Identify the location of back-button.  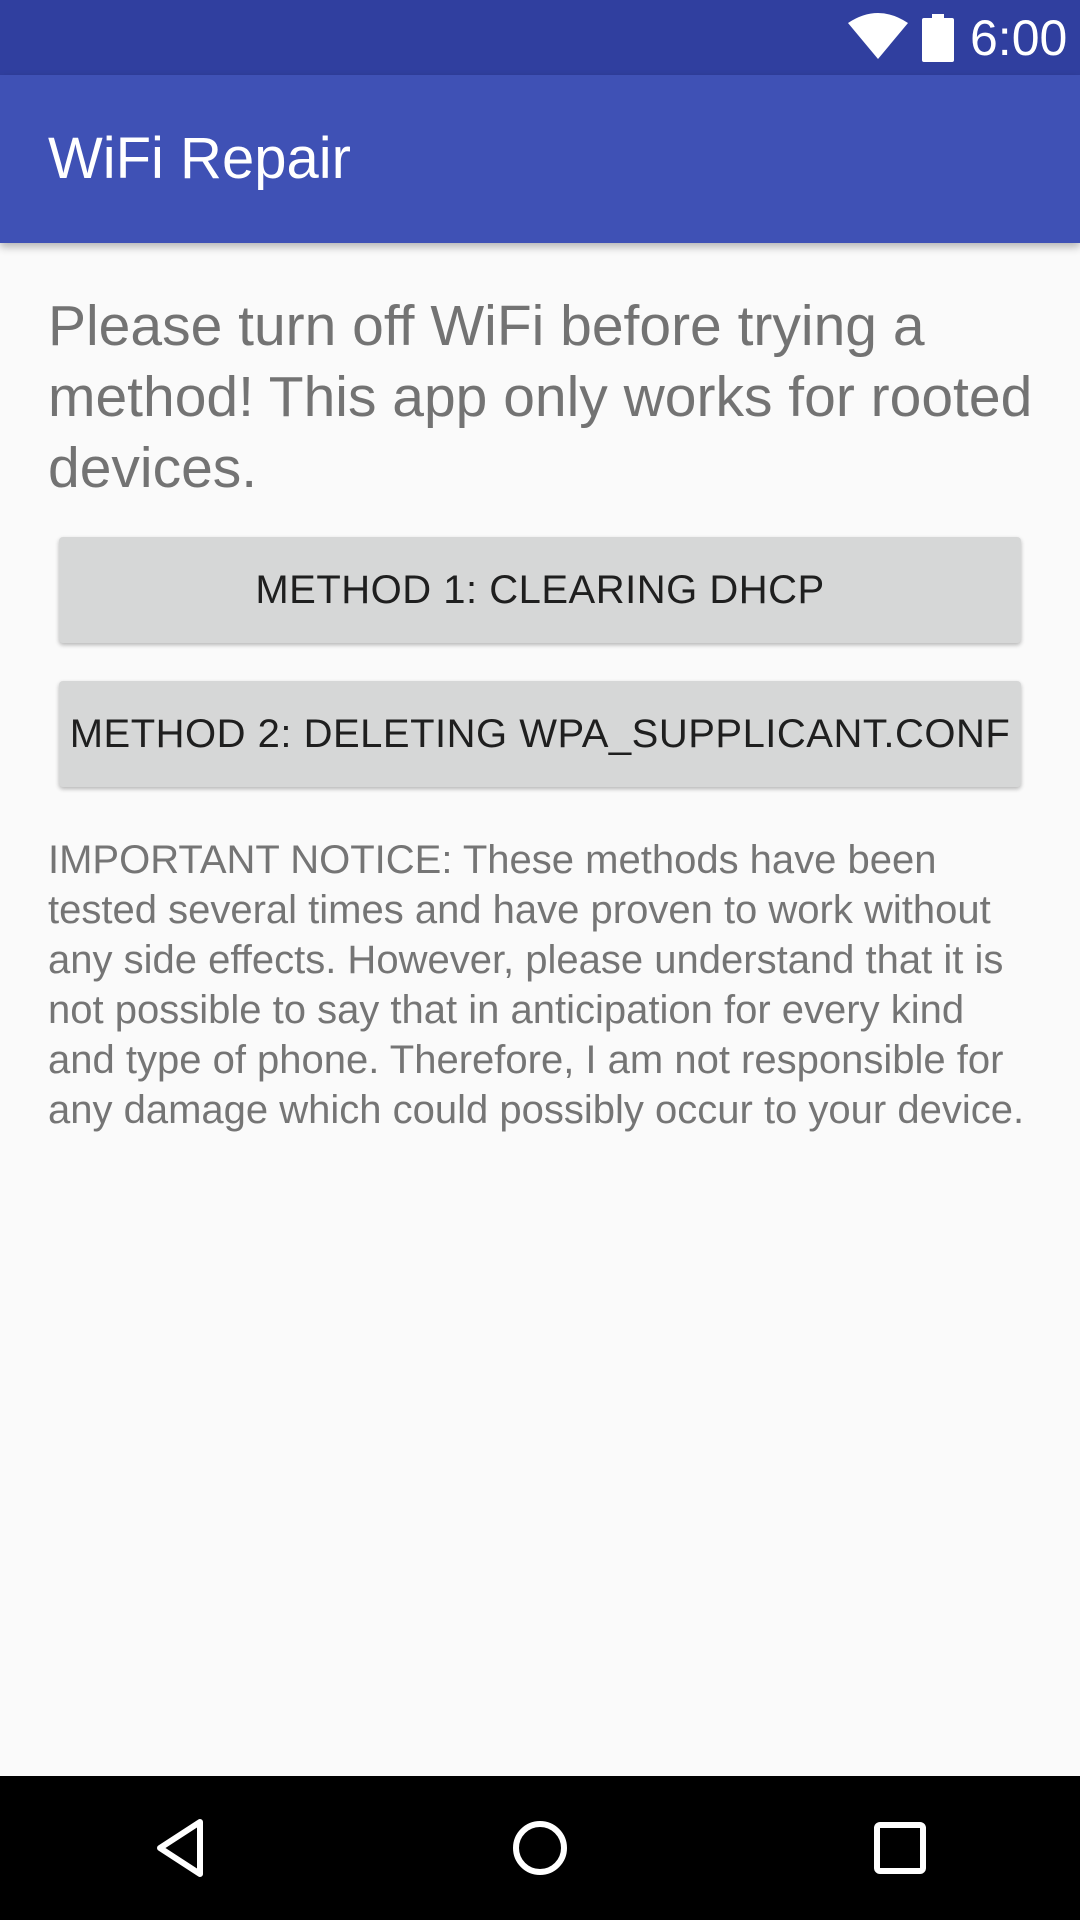
(180, 1848).